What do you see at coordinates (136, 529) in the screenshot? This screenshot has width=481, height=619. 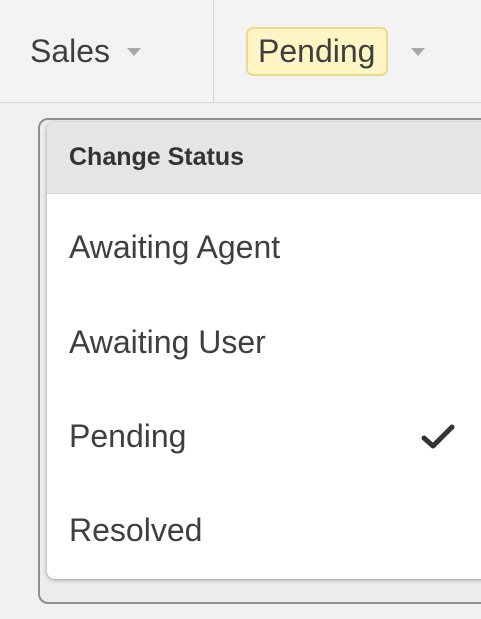 I see `menu-item-label: Resolved` at bounding box center [136, 529].